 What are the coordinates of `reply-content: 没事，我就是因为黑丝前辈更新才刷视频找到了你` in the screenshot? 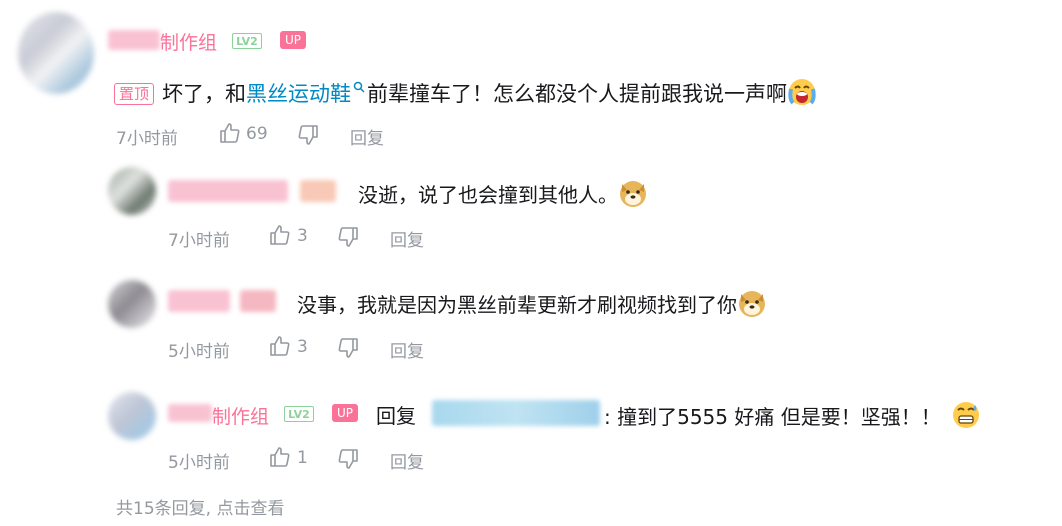 It's located at (532, 303).